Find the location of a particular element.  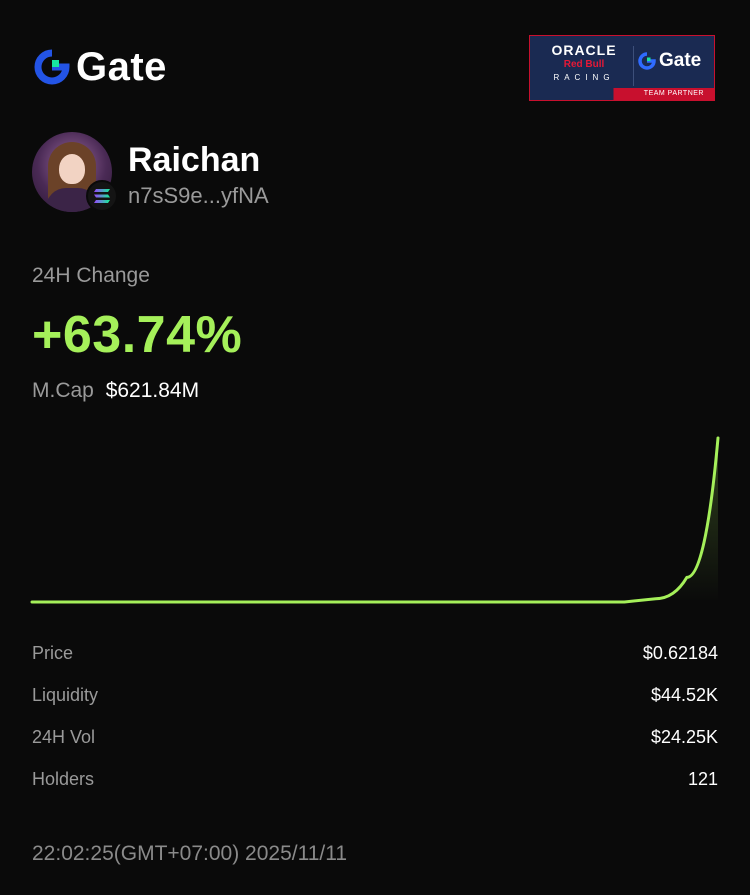

team-partner-label: TEAM PARTNER is located at coordinates (622, 94).